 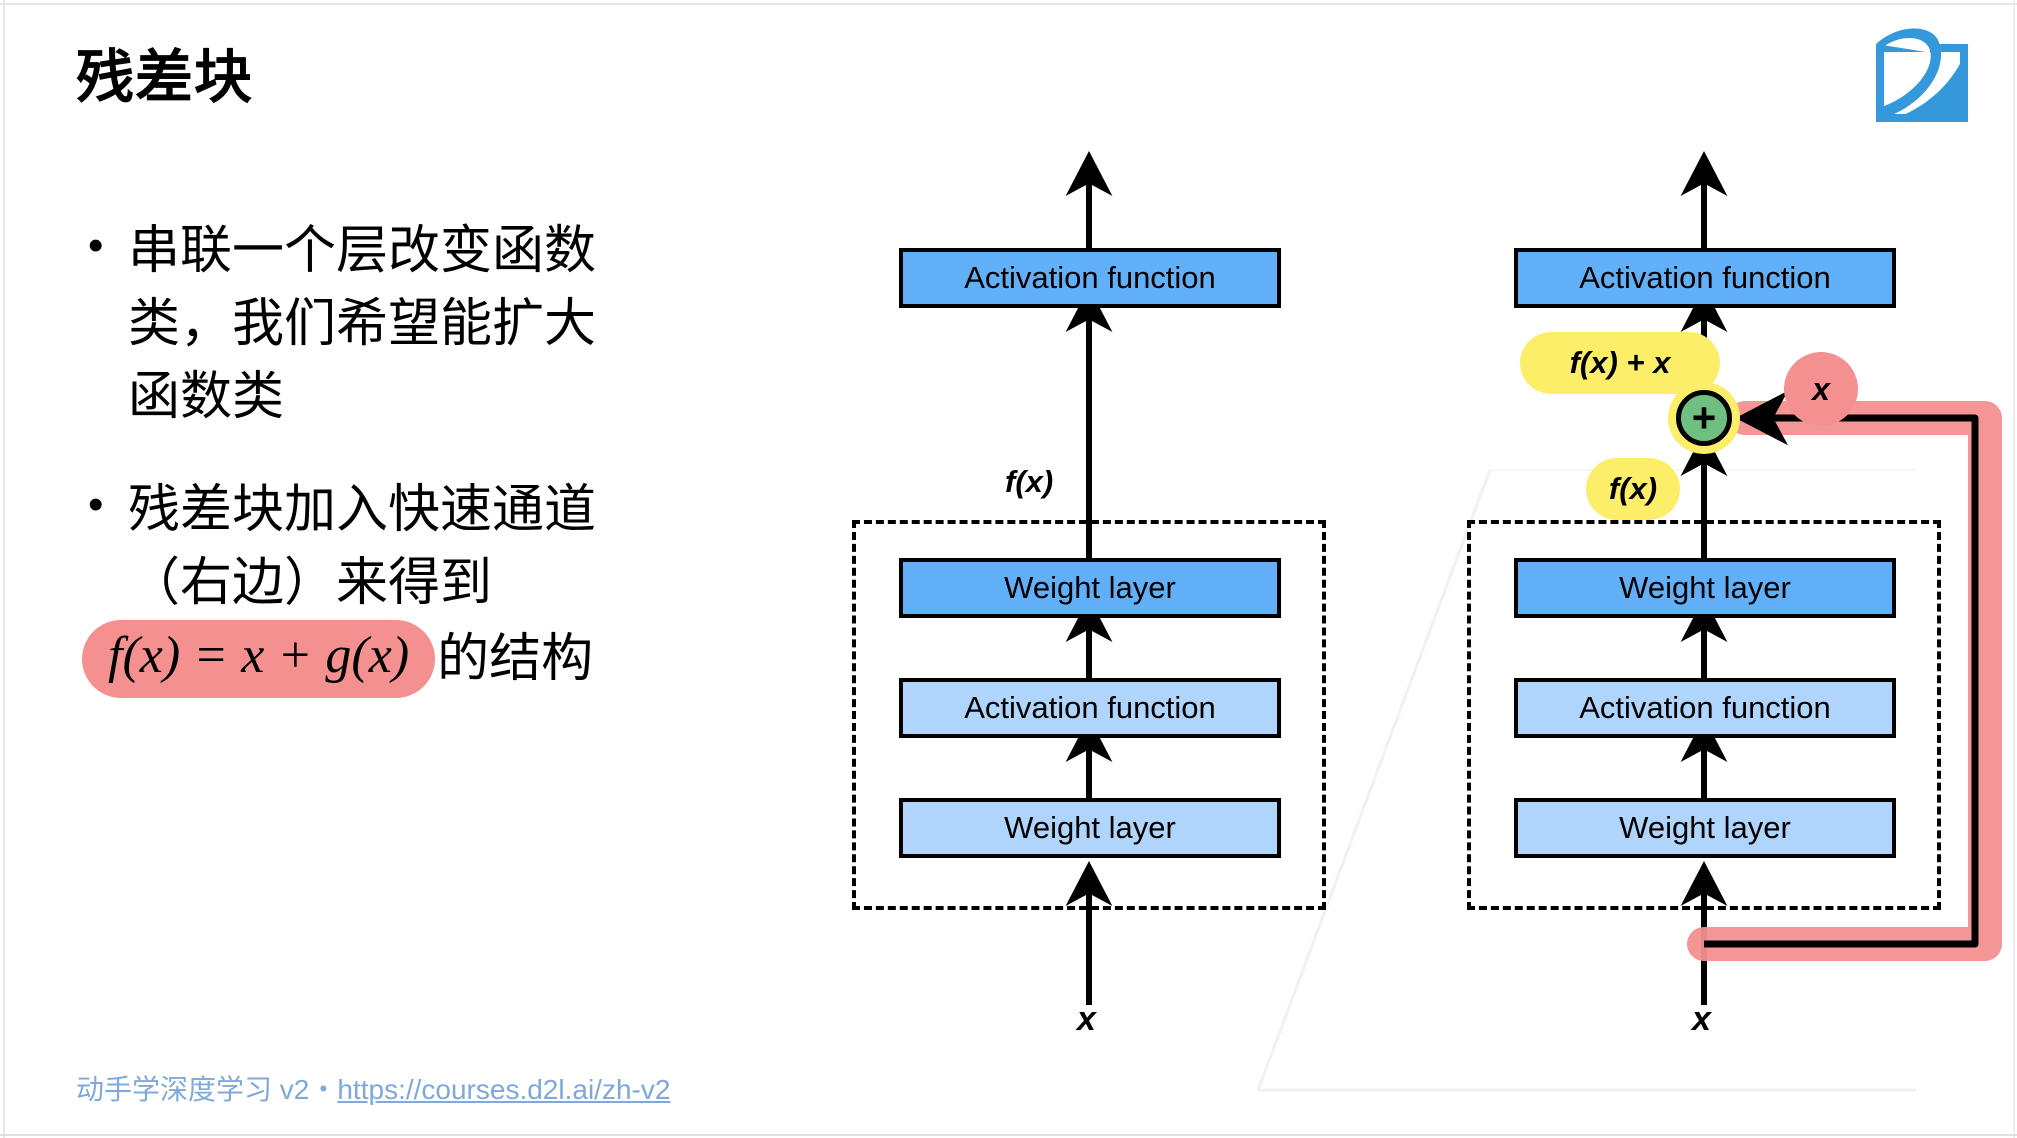 I want to click on slide-edge-right, so click(x=2014, y=569).